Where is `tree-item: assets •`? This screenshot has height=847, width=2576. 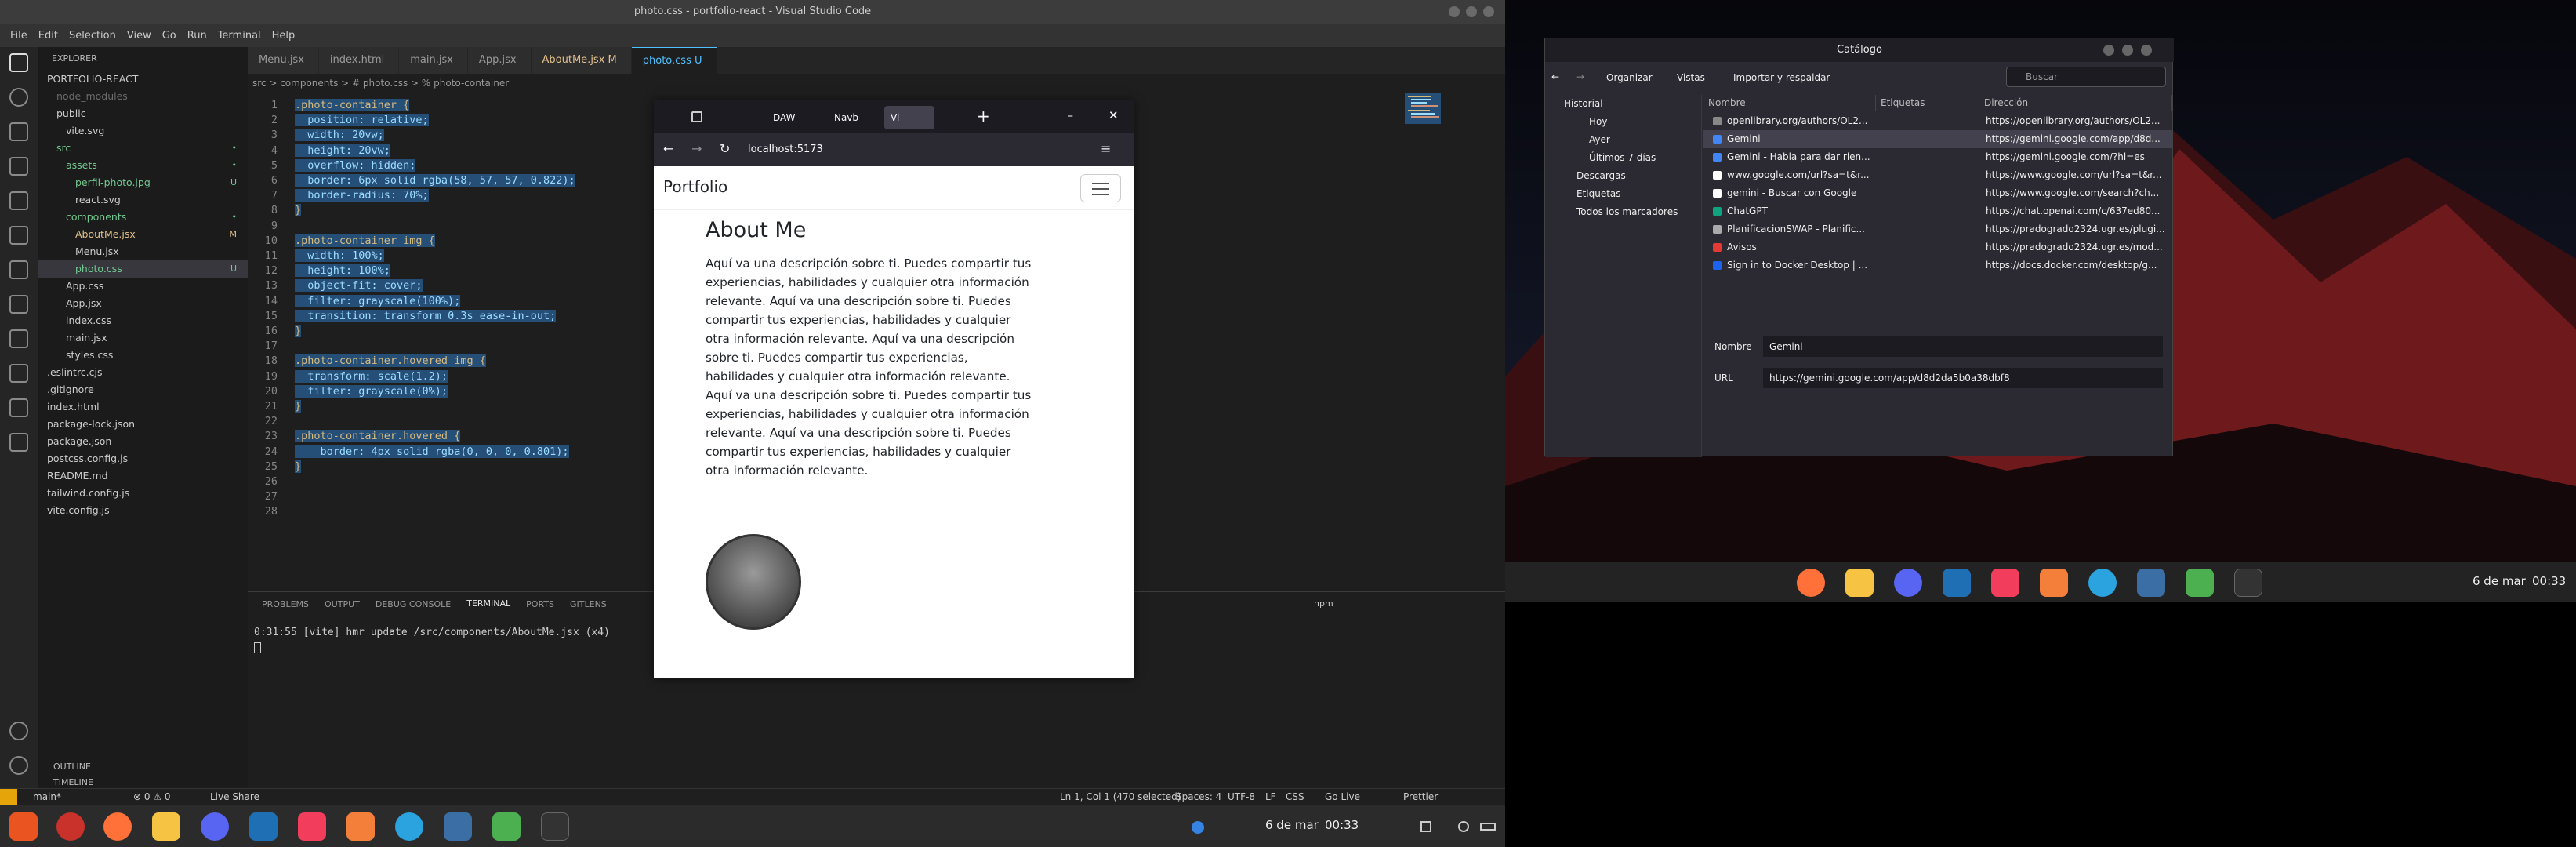 tree-item: assets • is located at coordinates (143, 165).